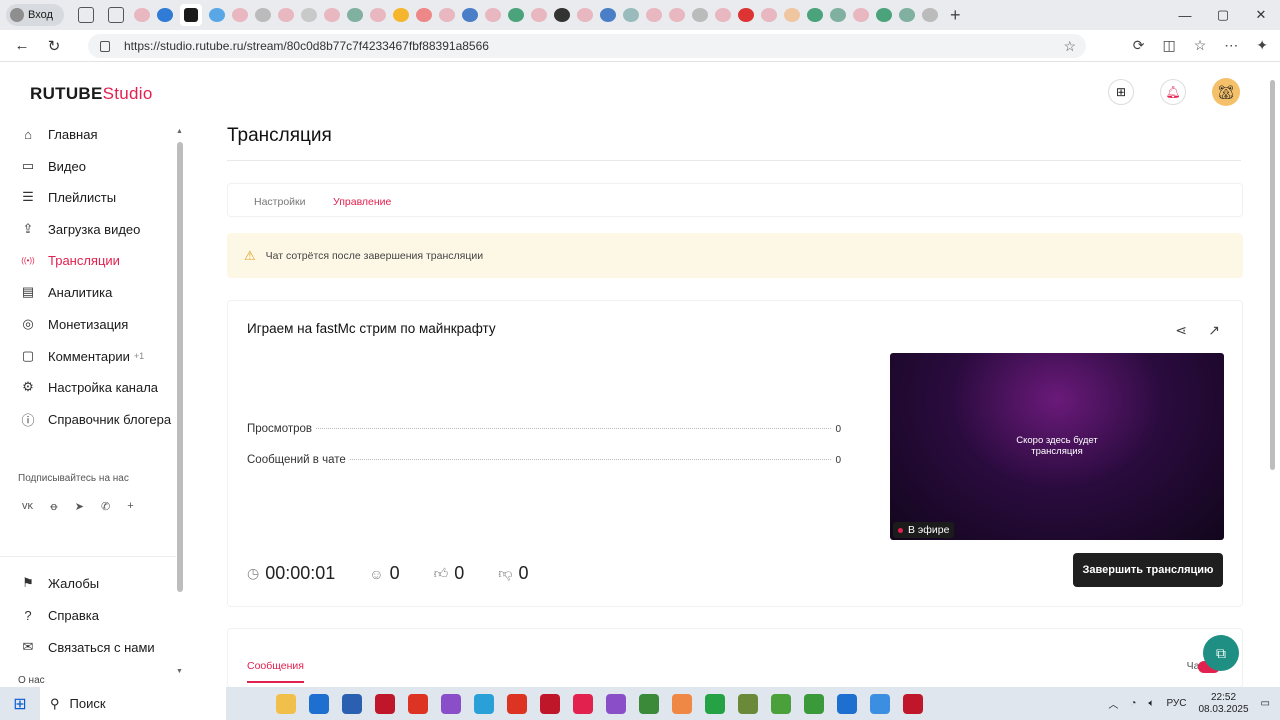 The image size is (1280, 720). I want to click on sidebar-item: ▢ Комментарии +1, so click(82, 356).